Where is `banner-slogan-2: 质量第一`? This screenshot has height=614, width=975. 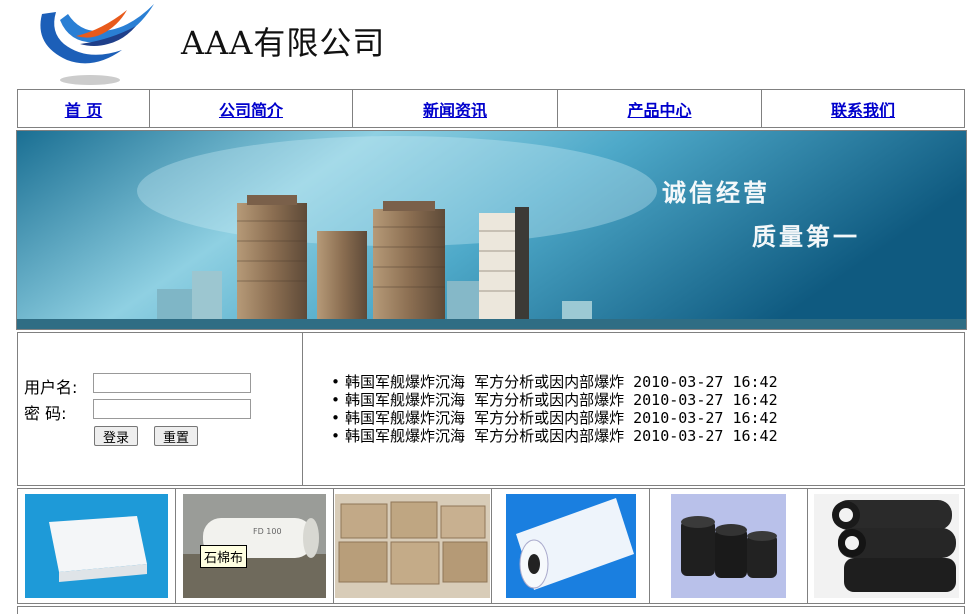
banner-slogan-2: 质量第一 is located at coordinates (806, 237).